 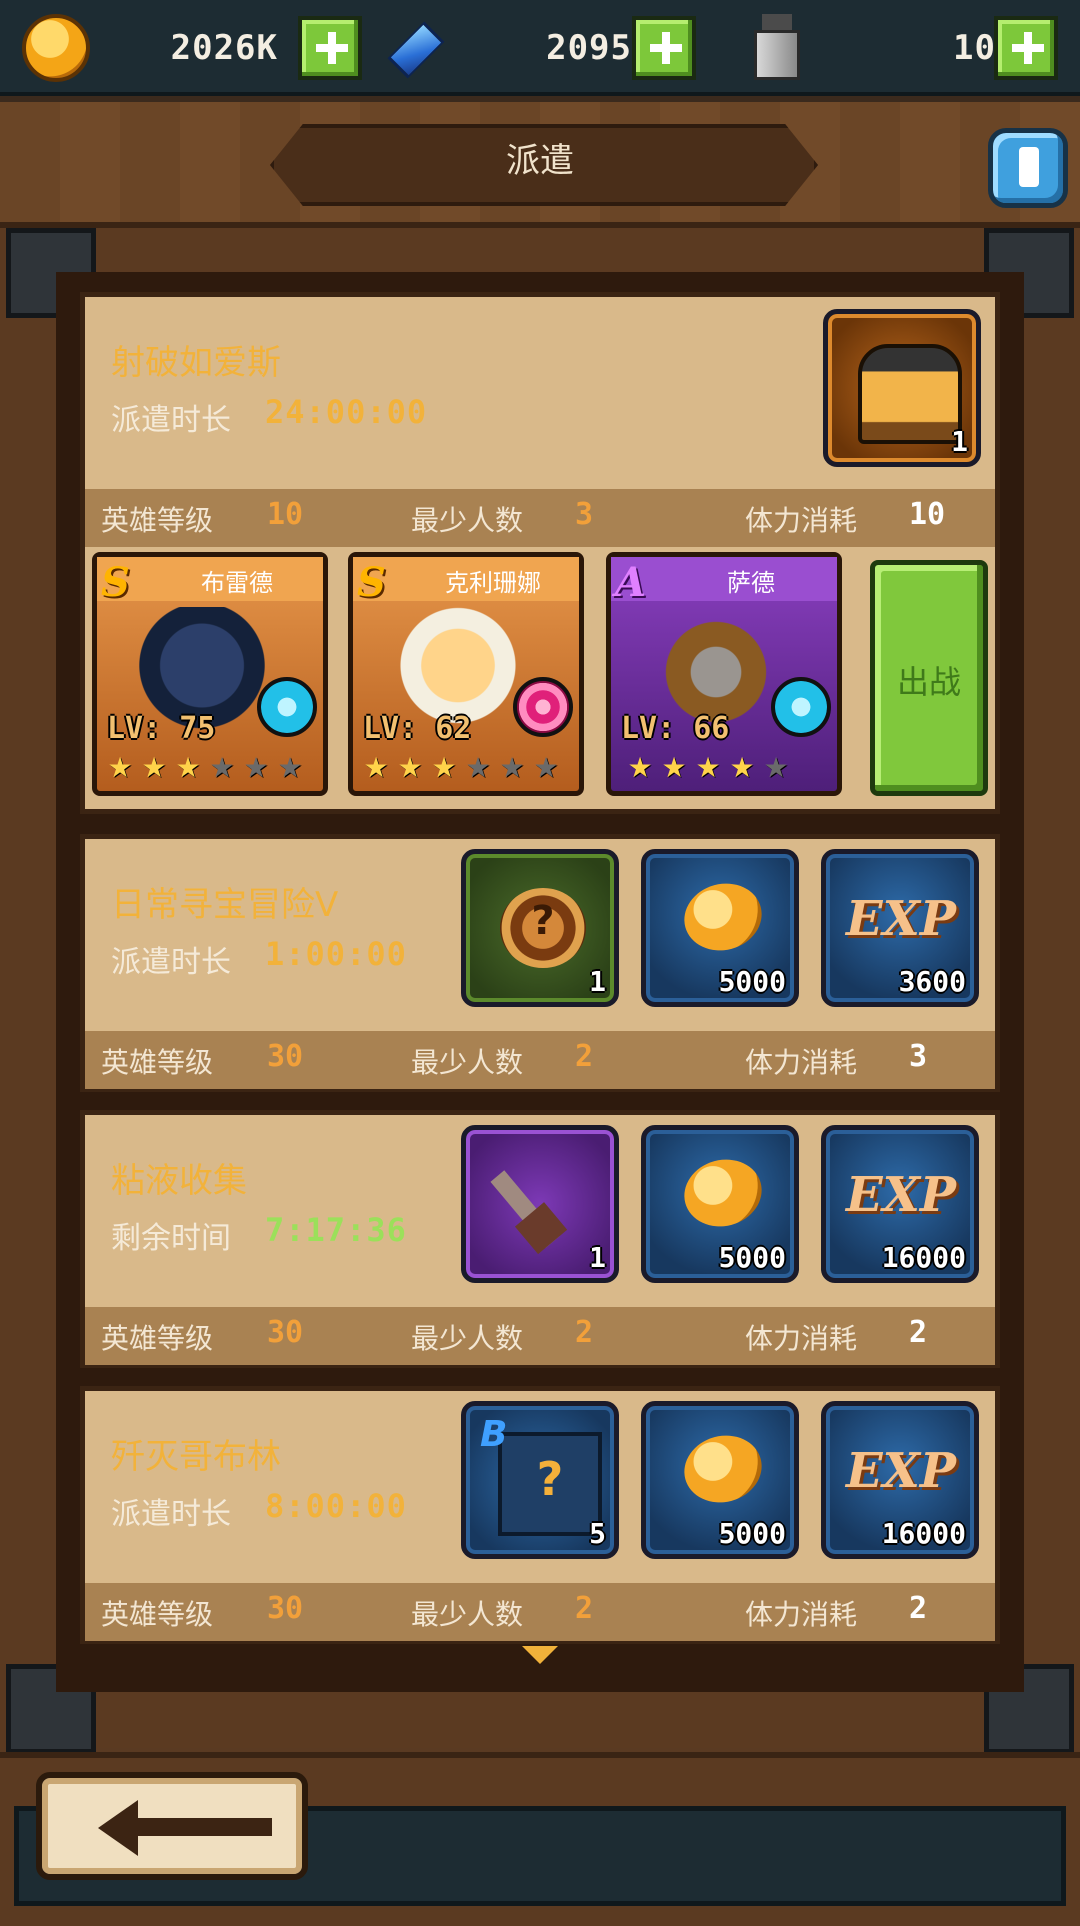 I want to click on add-gems-button, so click(x=664, y=48).